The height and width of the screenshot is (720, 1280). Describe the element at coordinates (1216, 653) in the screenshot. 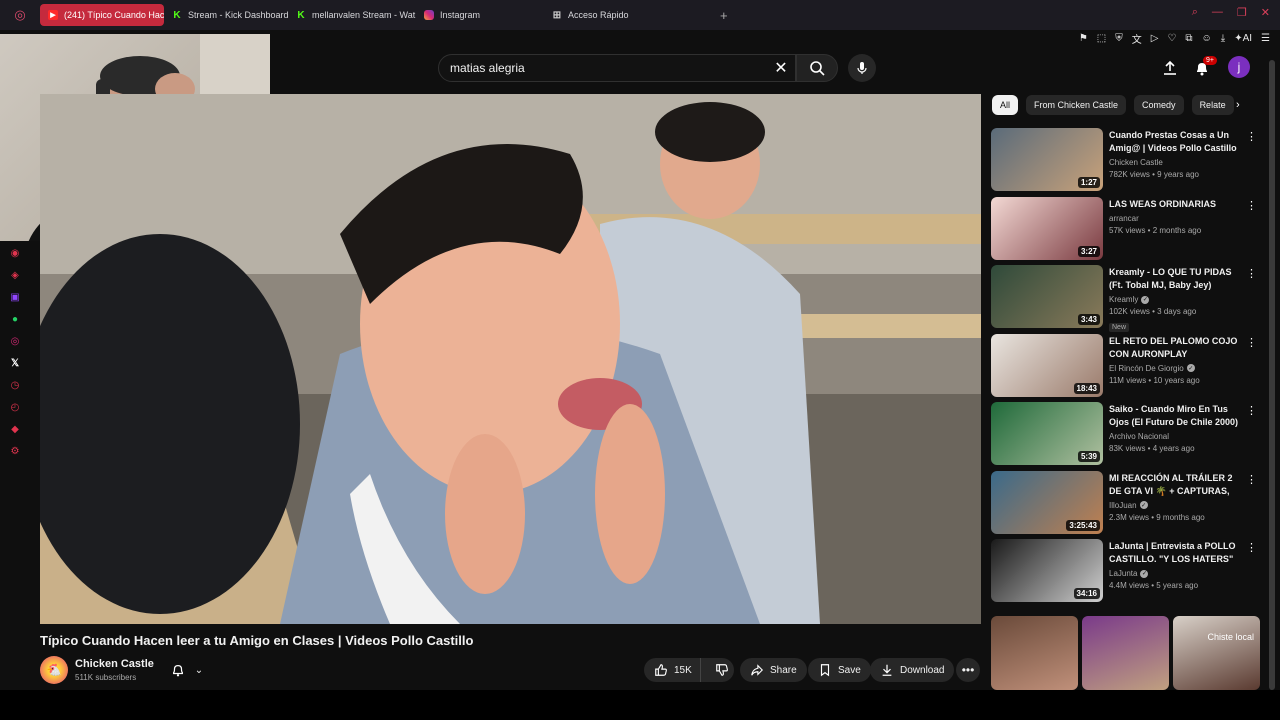

I see `short-thumbnail: Chiste local` at that location.